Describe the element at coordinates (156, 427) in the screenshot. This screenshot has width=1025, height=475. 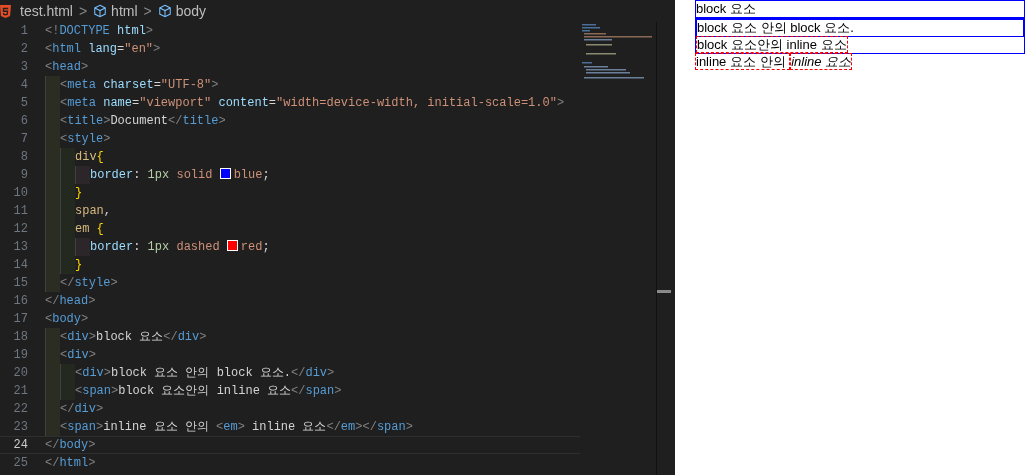
I see `code-text: inline 요소 안의` at that location.